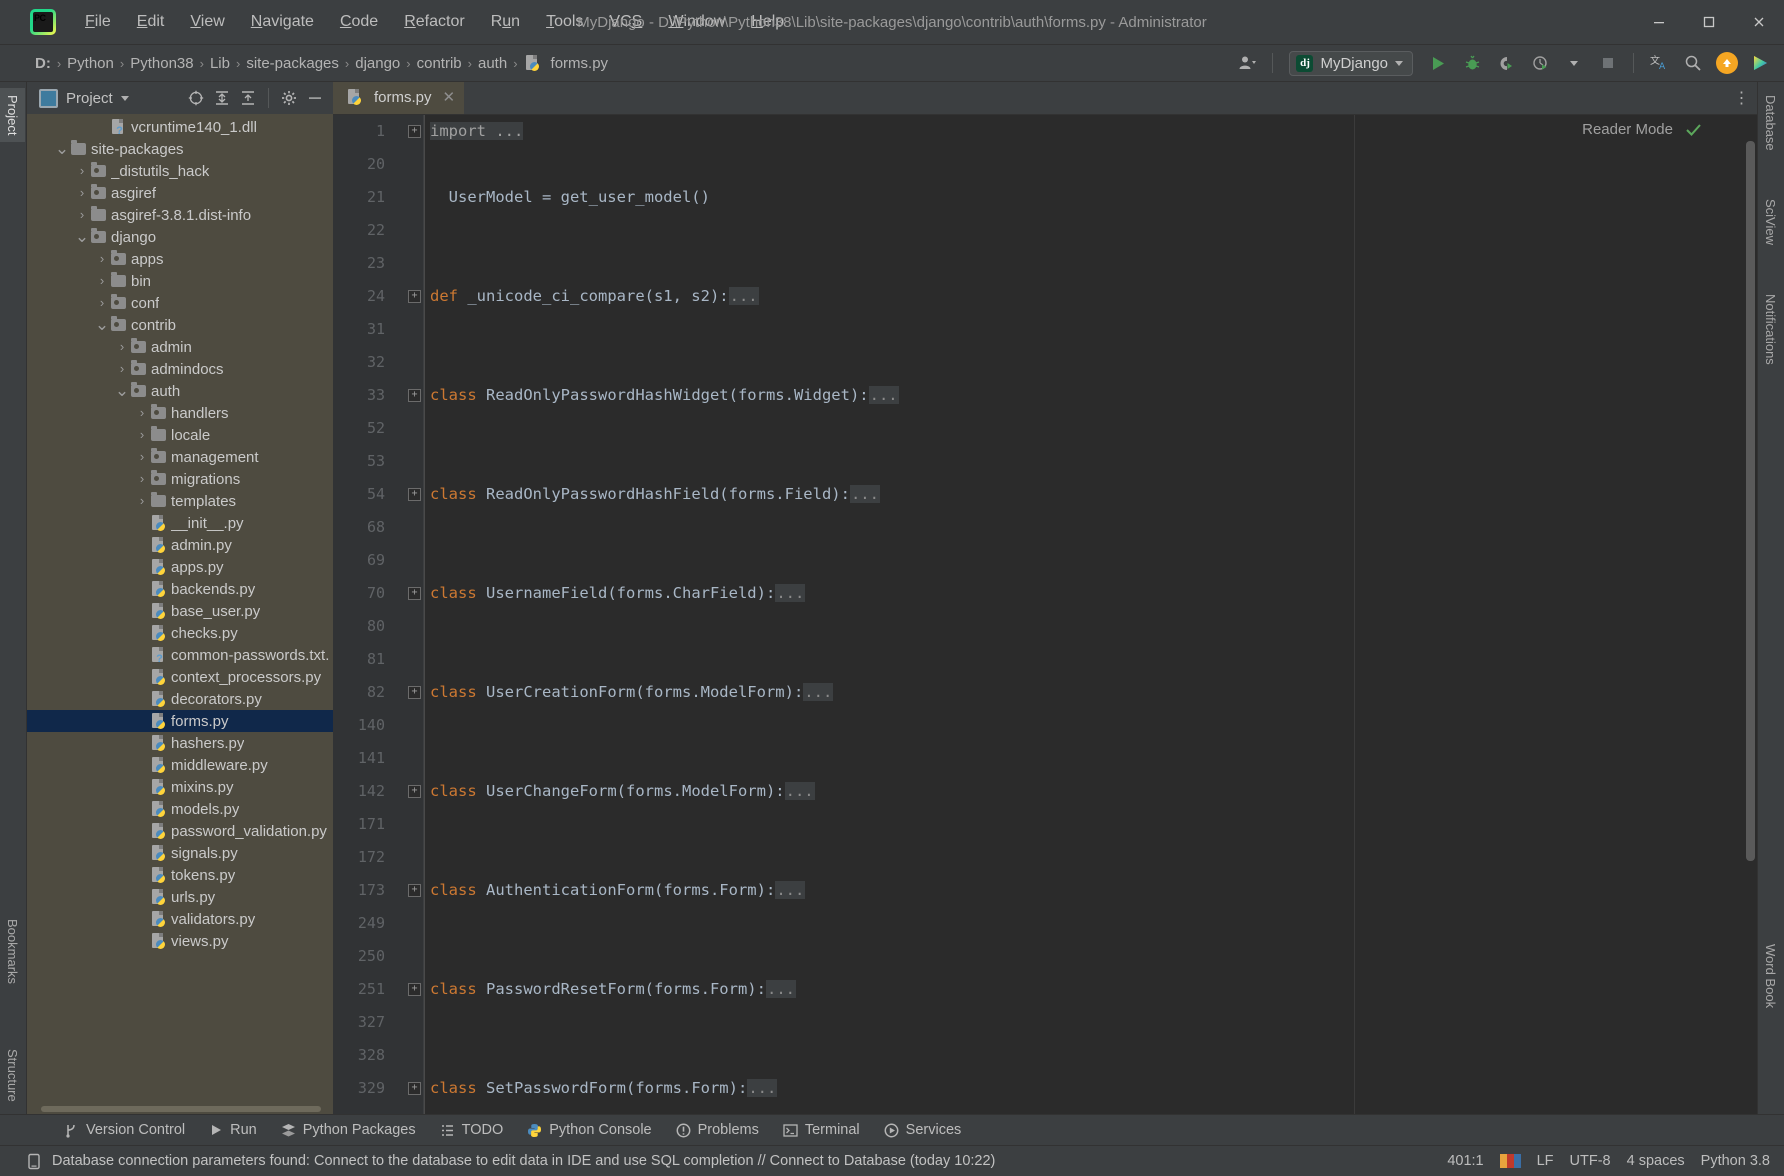 This screenshot has height=1176, width=1784. What do you see at coordinates (180, 941) in the screenshot?
I see `tree-item-views-py: views.py` at bounding box center [180, 941].